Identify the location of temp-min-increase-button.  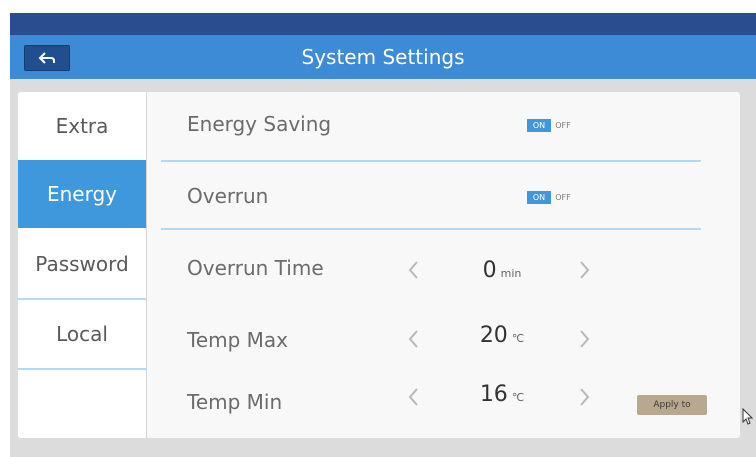
(584, 397).